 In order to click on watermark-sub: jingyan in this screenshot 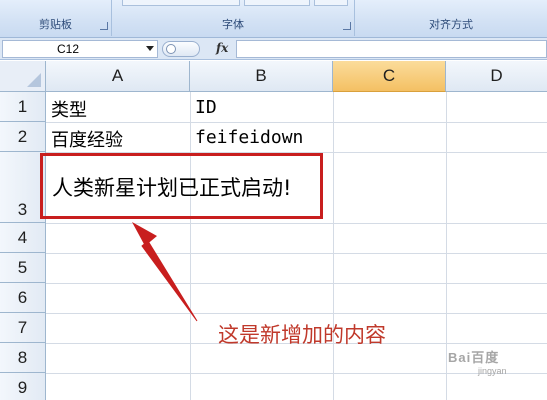, I will do `click(492, 371)`.